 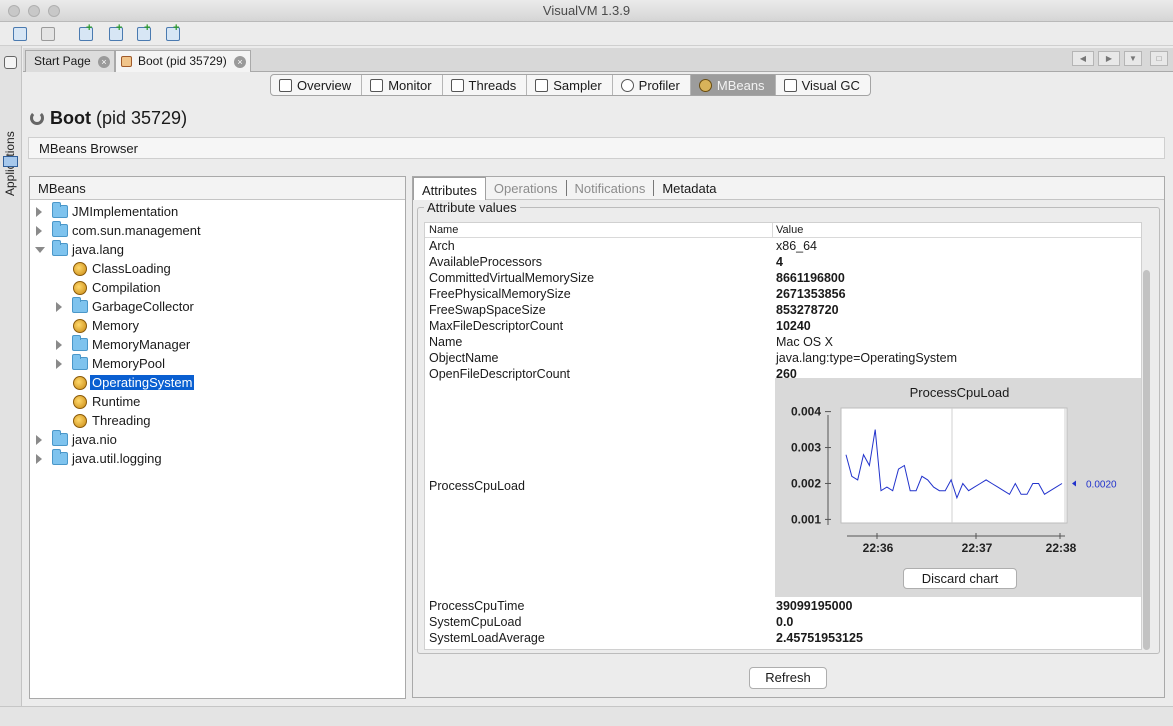 I want to click on attribute-name: CommittedVirtualMemorySize, so click(x=512, y=278).